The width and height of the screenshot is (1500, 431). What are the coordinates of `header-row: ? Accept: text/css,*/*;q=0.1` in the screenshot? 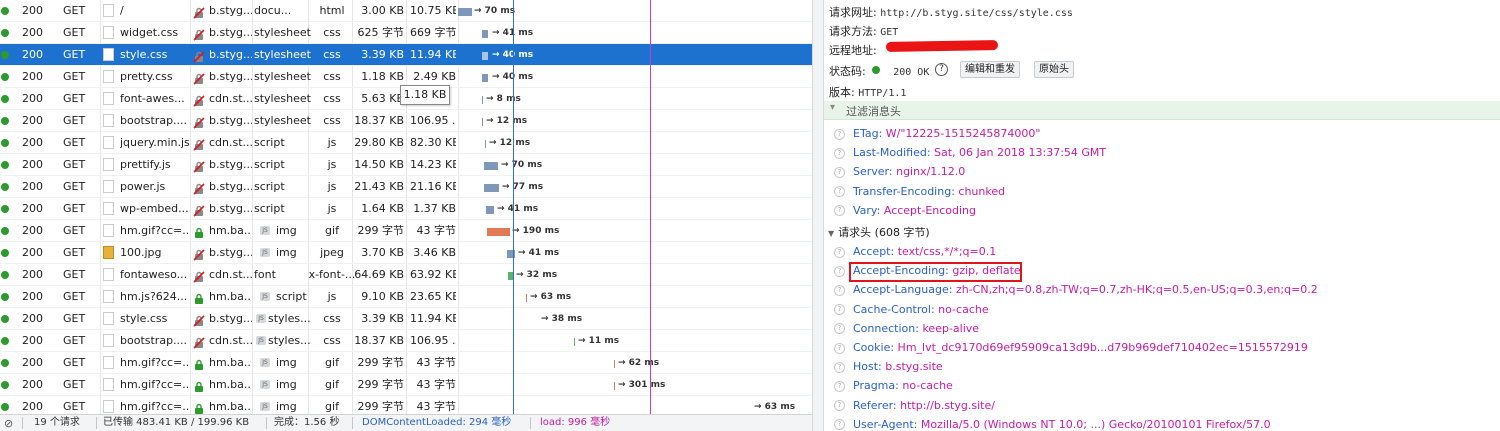 It's located at (915, 251).